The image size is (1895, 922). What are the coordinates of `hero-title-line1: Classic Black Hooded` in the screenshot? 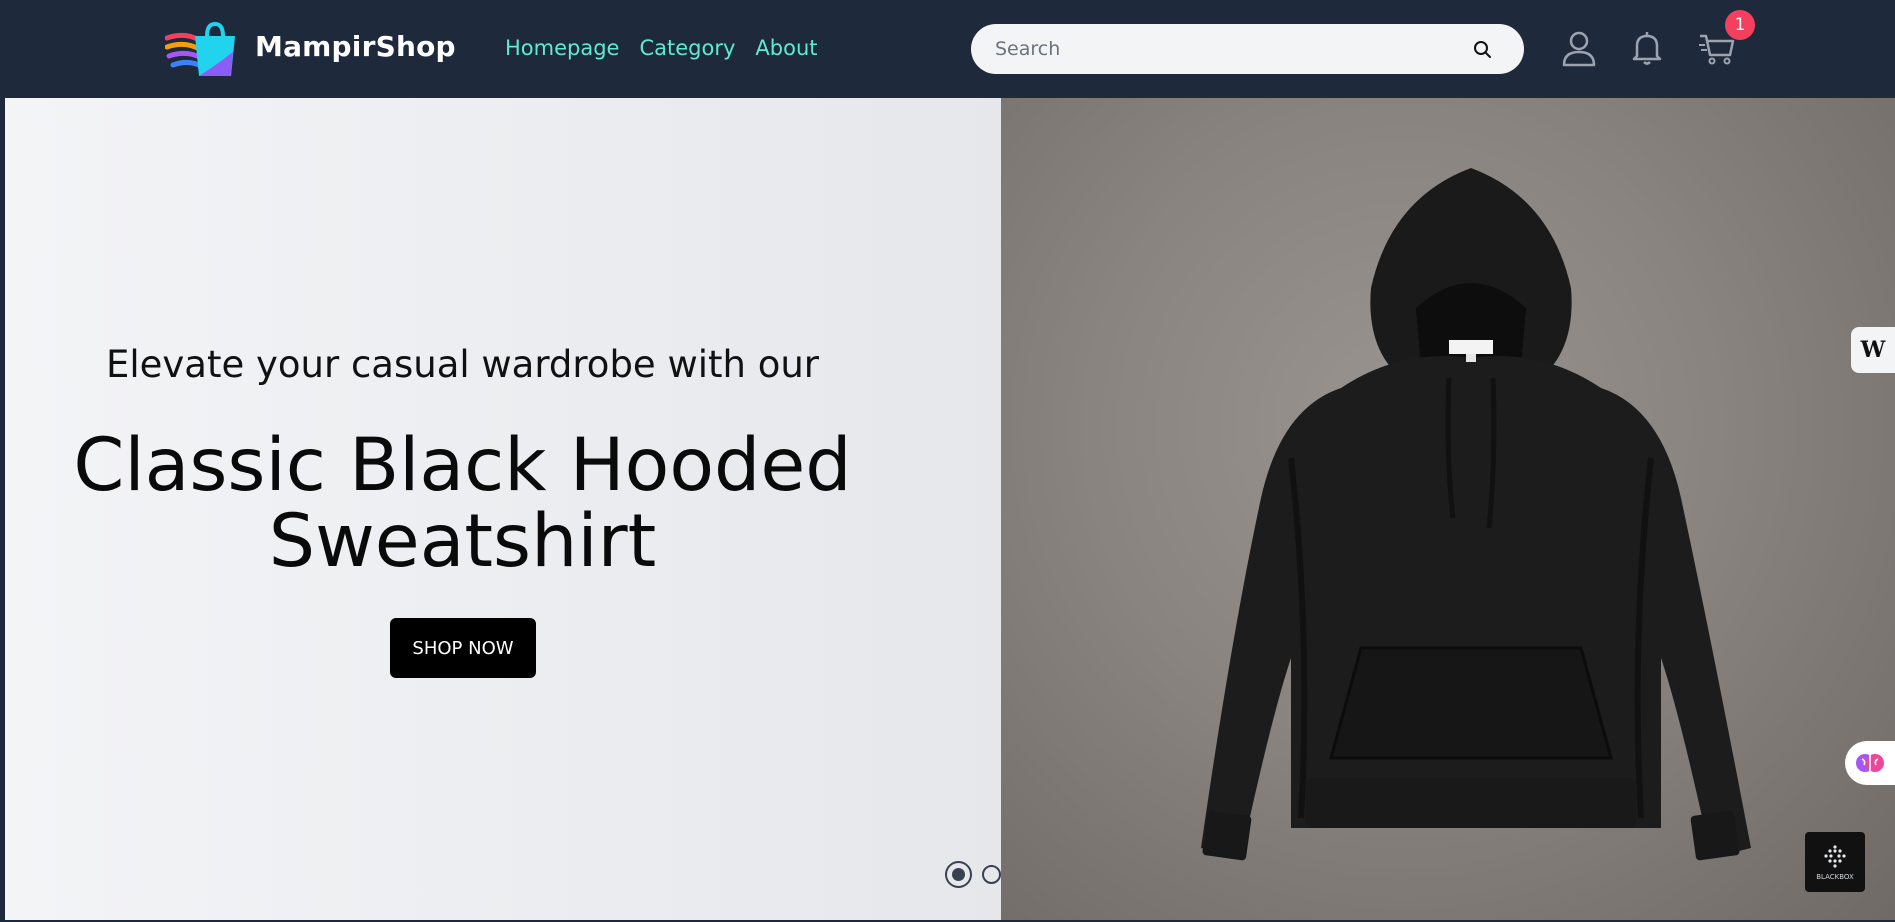 It's located at (462, 465).